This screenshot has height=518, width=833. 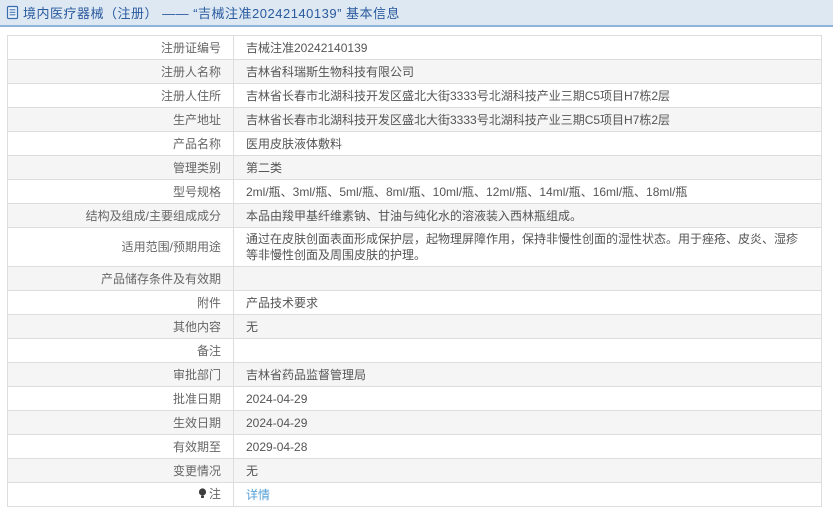 What do you see at coordinates (258, 495) in the screenshot?
I see `details-link: 详情` at bounding box center [258, 495].